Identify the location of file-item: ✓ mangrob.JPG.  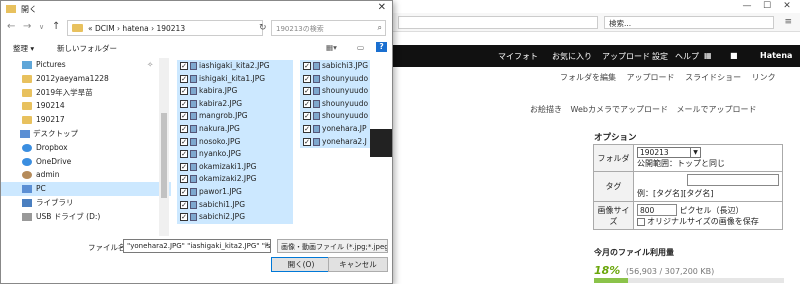
(235, 116).